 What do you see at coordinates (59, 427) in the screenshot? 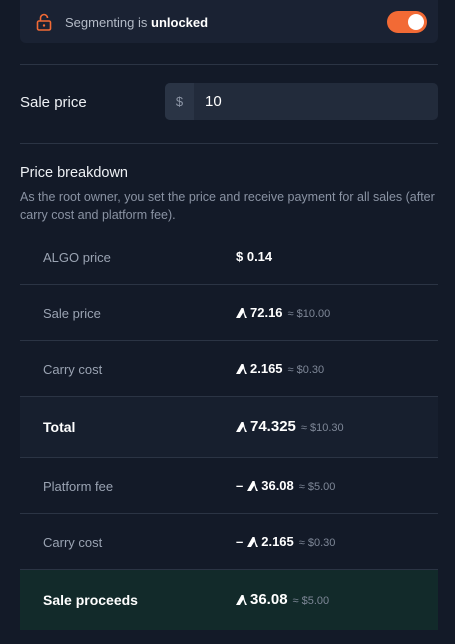
I see `row-label: Total` at bounding box center [59, 427].